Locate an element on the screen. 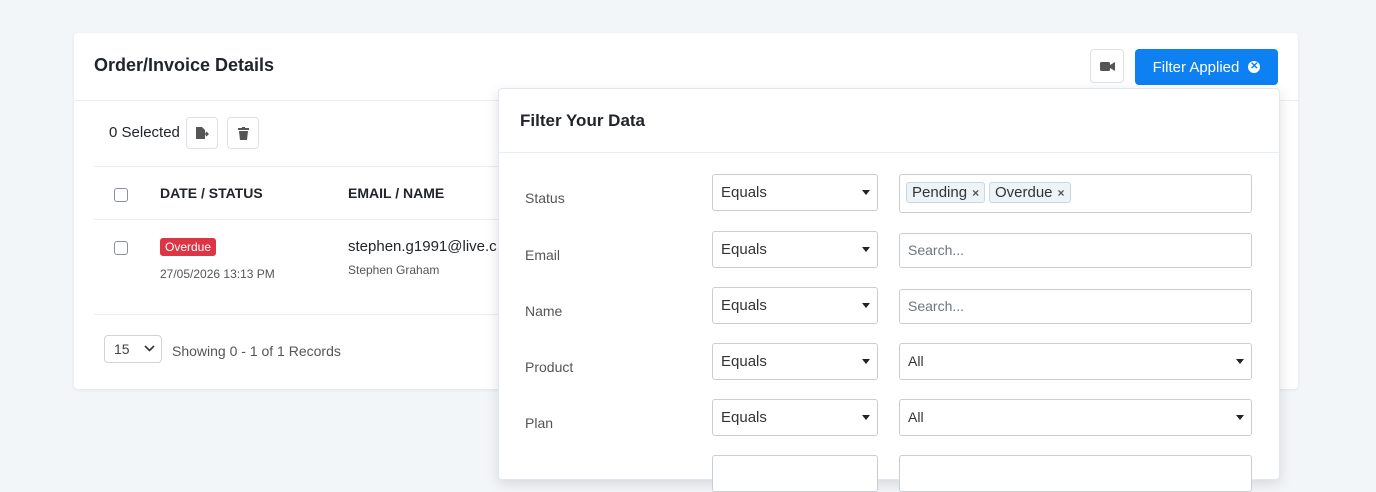 The image size is (1376, 492). video-camera-icon is located at coordinates (1107, 66).